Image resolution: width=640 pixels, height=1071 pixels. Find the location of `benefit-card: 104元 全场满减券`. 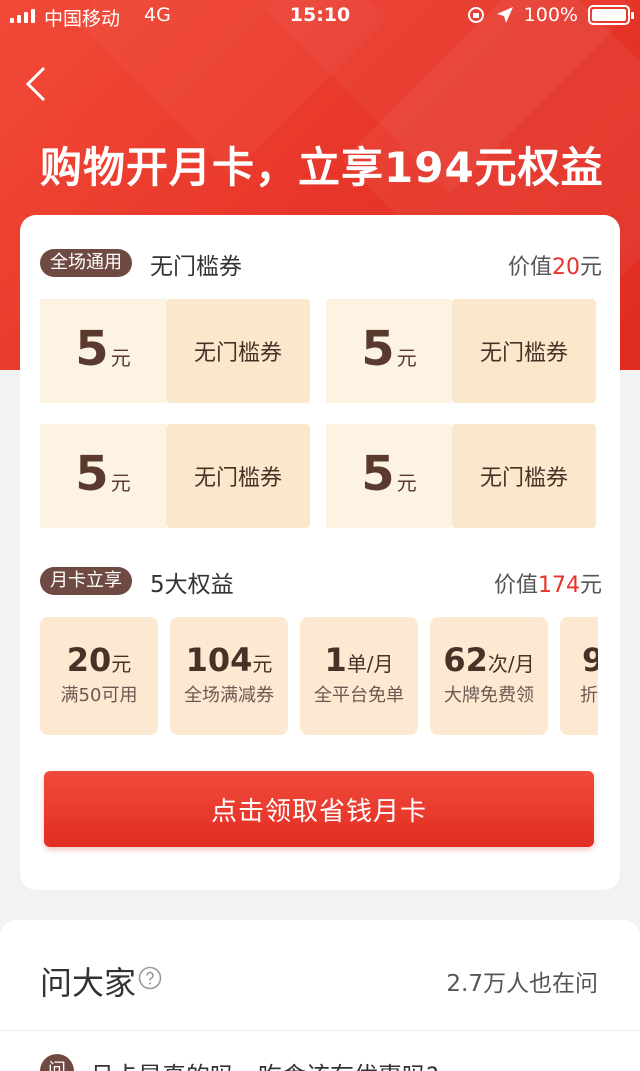

benefit-card: 104元 全场满减券 is located at coordinates (229, 676).